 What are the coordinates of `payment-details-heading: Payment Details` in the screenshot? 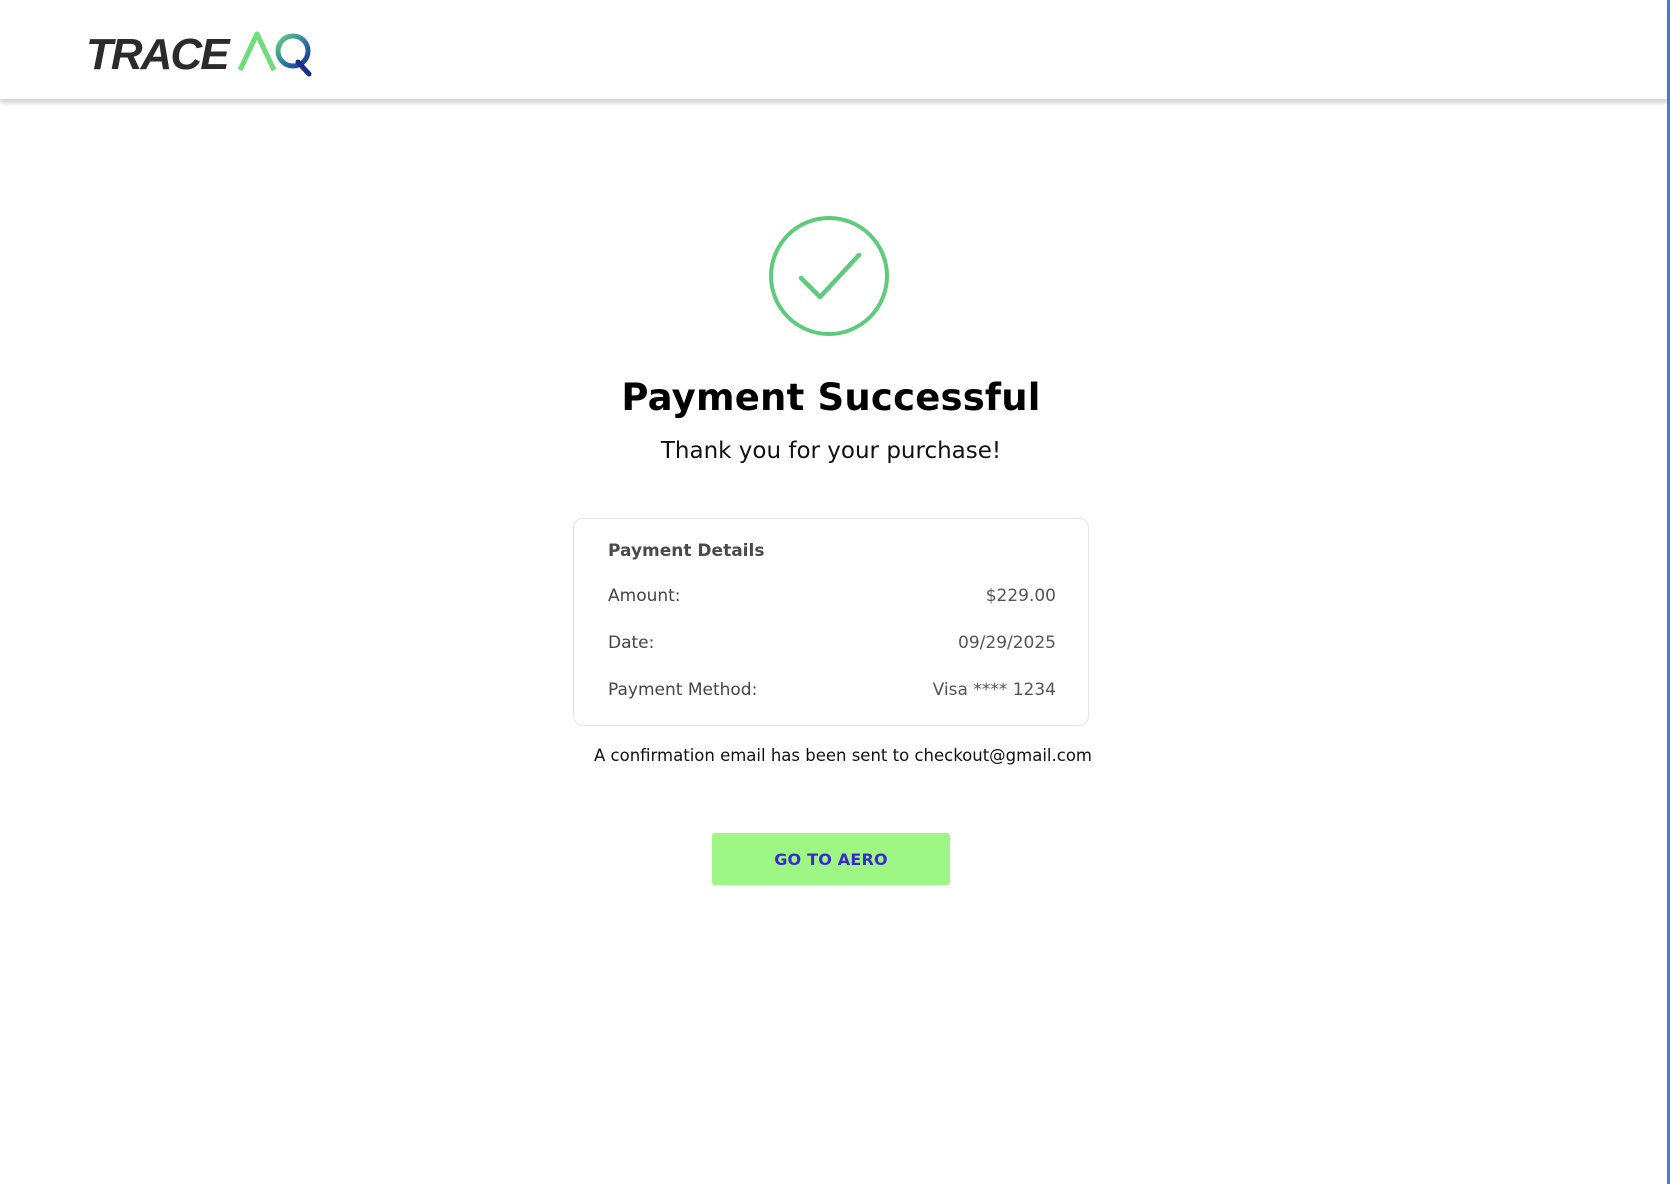 It's located at (686, 551).